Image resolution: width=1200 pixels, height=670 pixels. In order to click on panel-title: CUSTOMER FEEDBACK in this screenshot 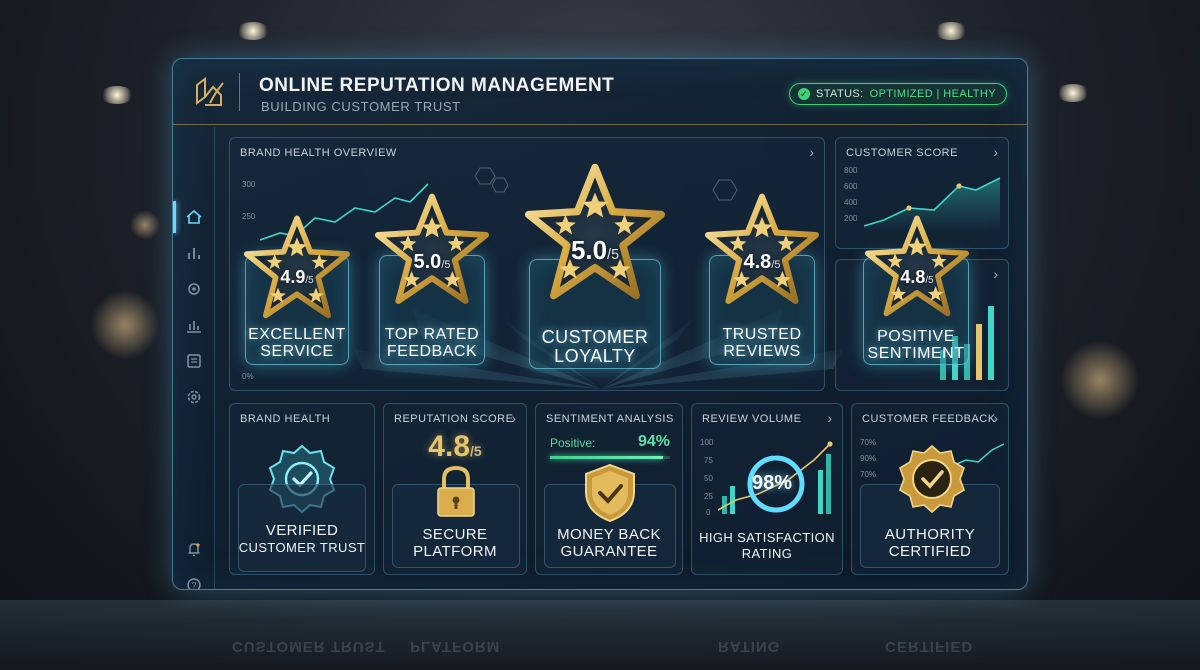, I will do `click(929, 419)`.